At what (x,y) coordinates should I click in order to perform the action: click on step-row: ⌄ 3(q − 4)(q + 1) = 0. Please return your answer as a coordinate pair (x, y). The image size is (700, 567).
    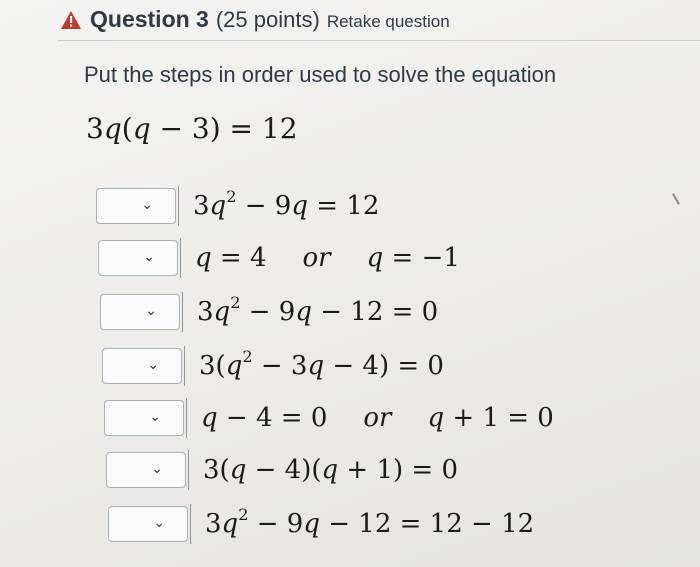
    Looking at the image, I should click on (282, 470).